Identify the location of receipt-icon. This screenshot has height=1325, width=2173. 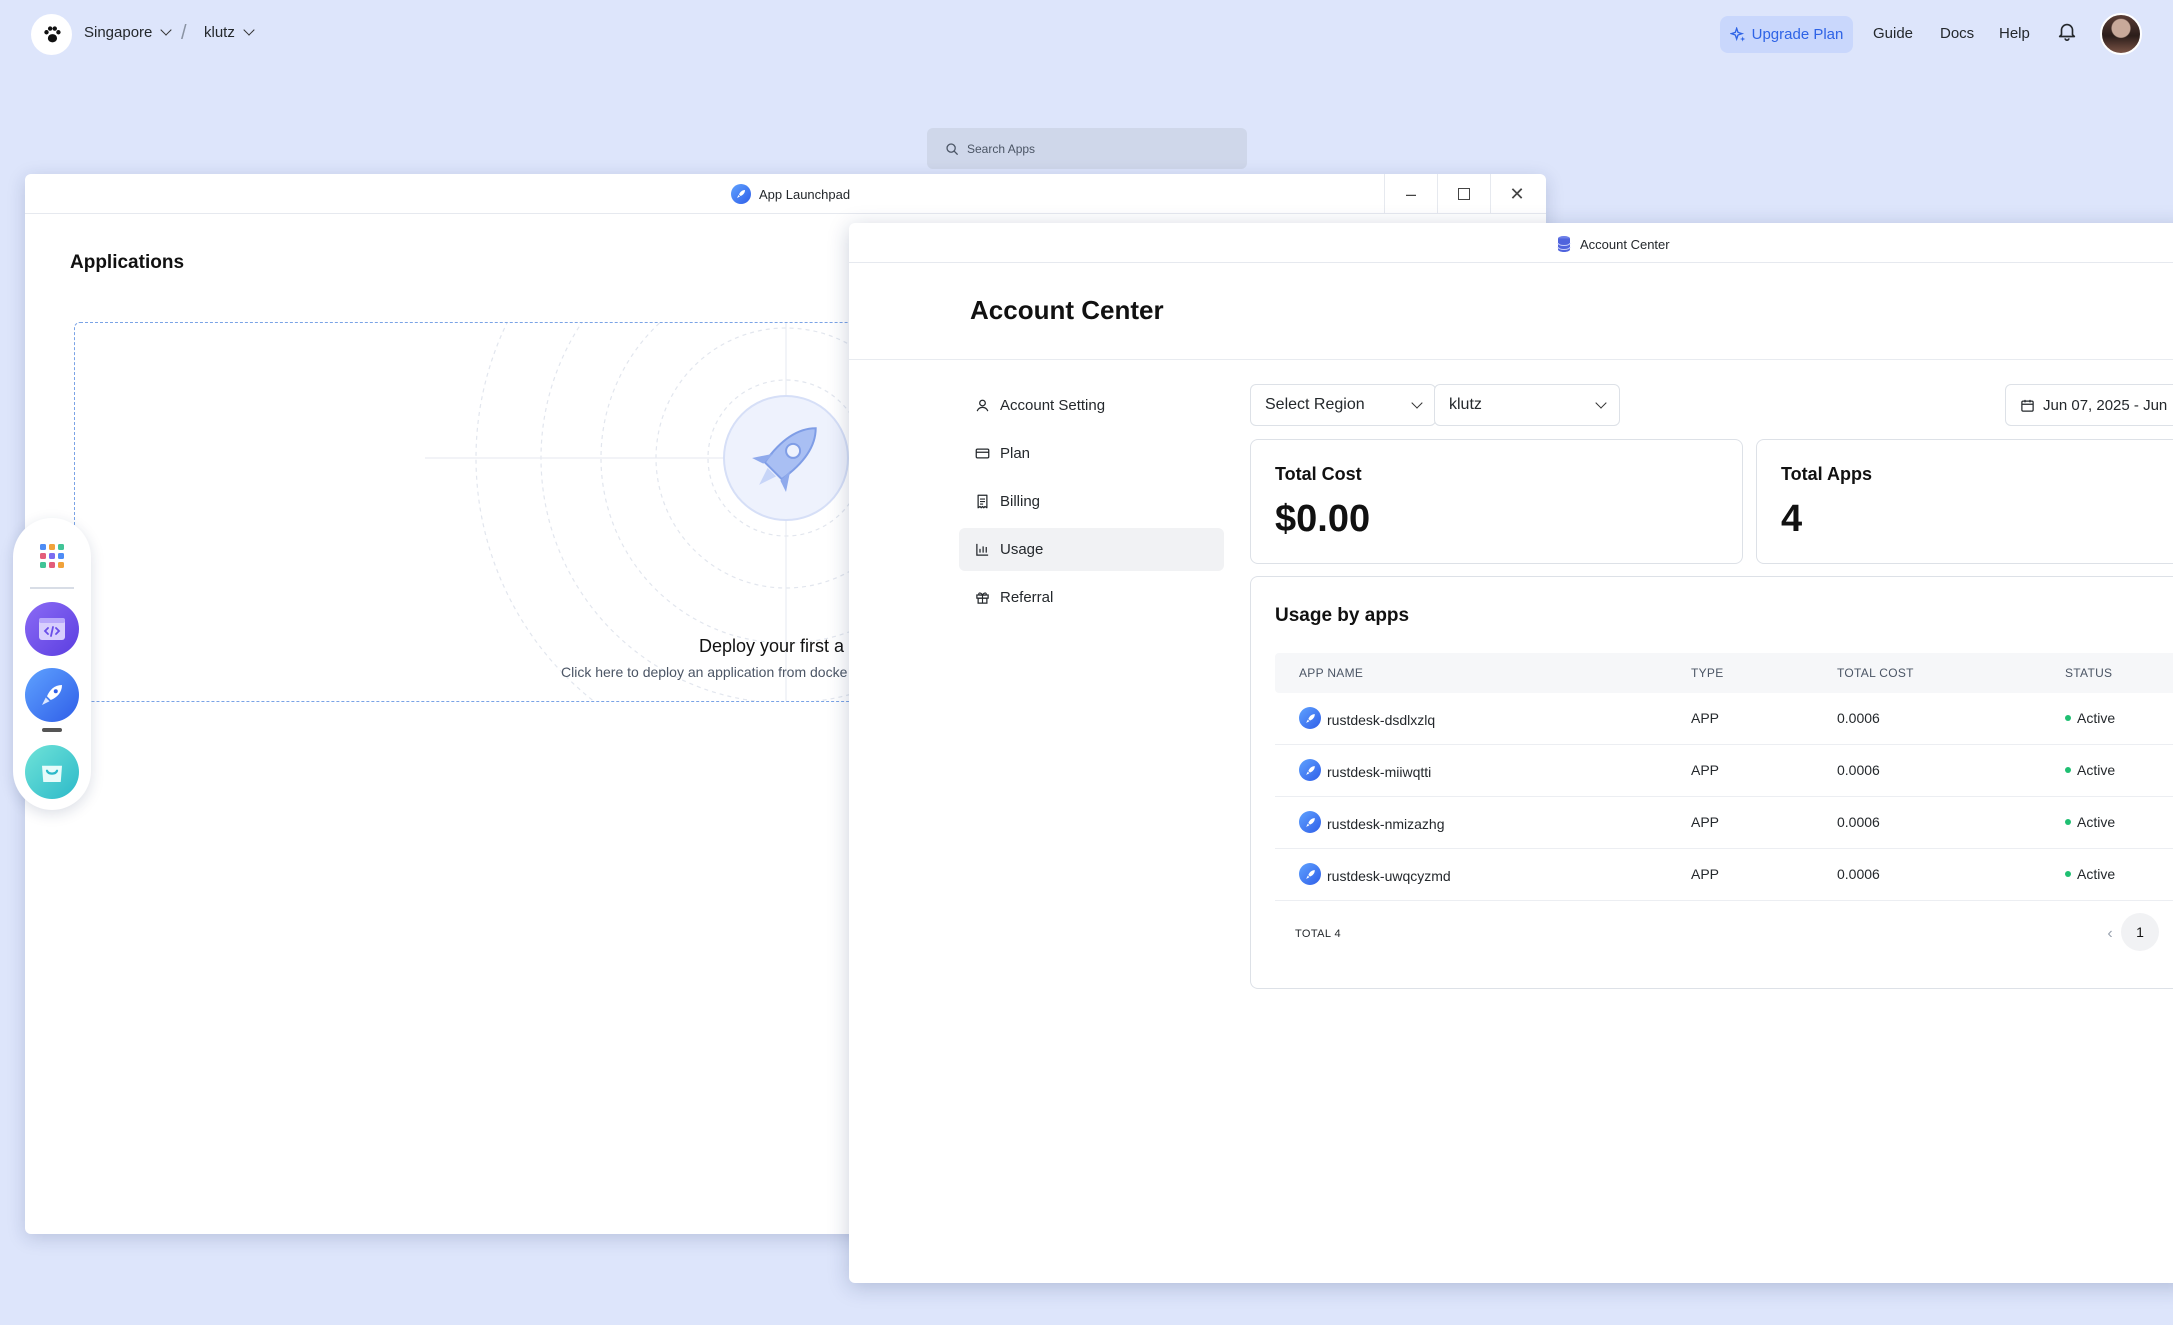
(982, 501).